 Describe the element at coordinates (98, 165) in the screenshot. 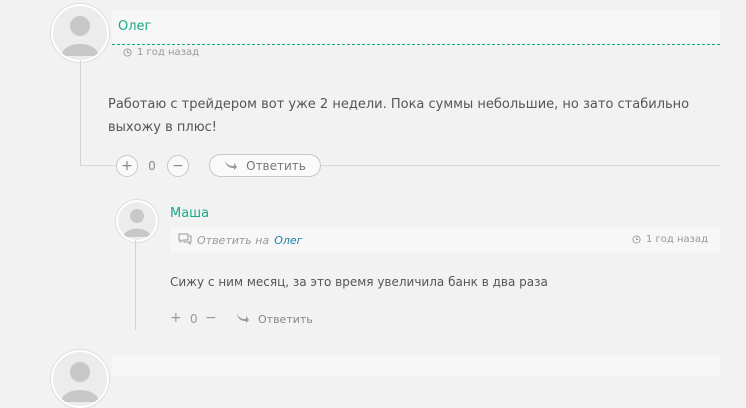

I see `thread-line-horizontal` at that location.